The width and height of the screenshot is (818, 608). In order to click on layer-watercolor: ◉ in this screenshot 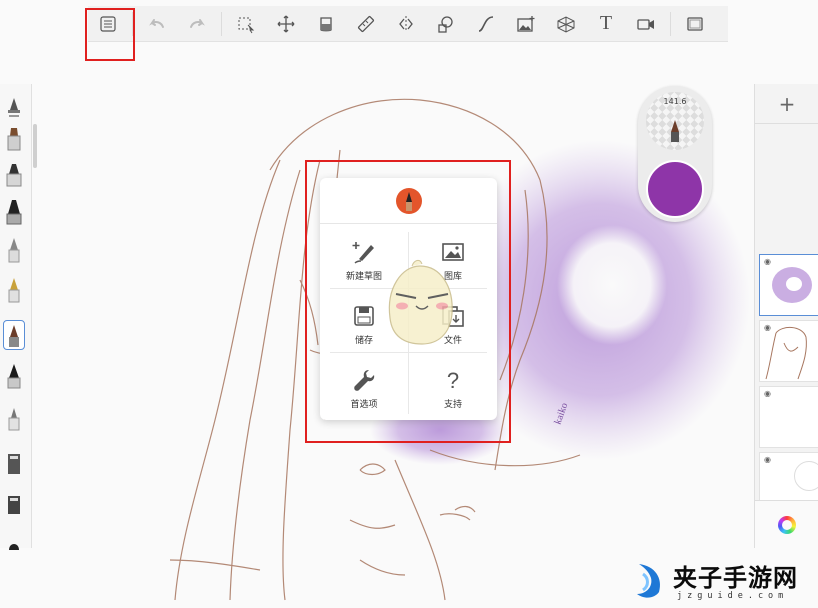, I will do `click(788, 285)`.